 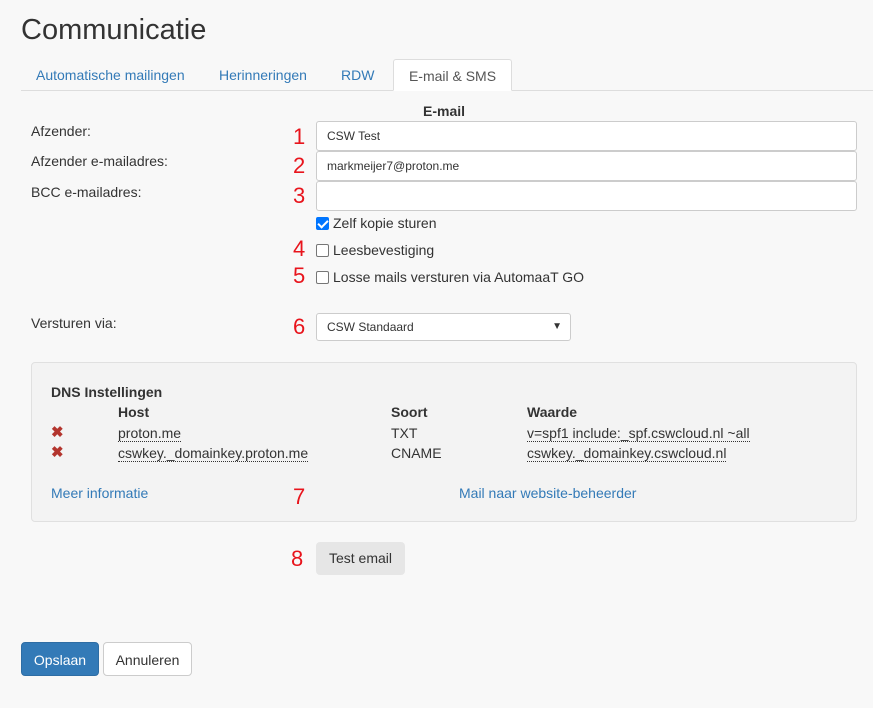 What do you see at coordinates (547, 493) in the screenshot?
I see `mail-admin-link: Mail naar website-beheerder` at bounding box center [547, 493].